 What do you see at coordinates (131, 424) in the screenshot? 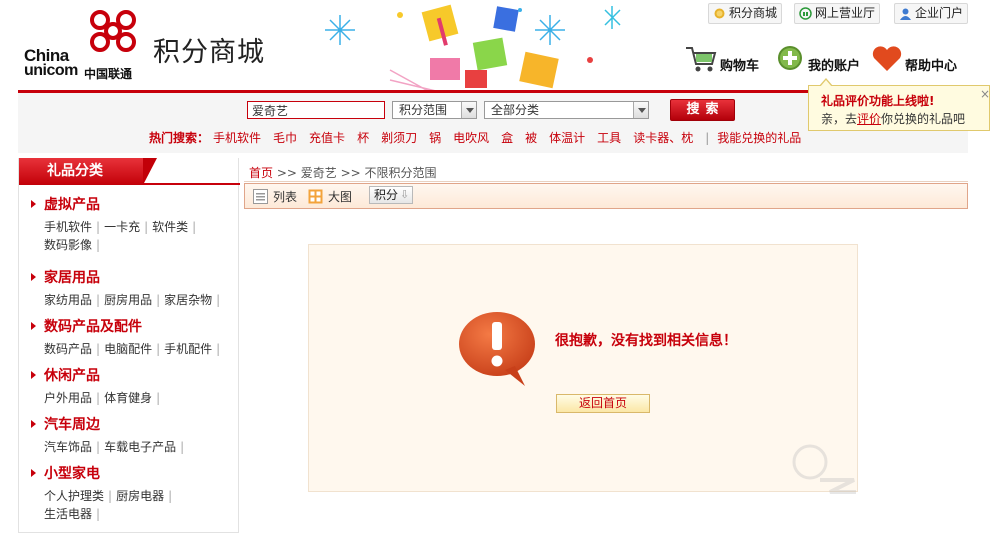
I see `category-title: 汽车周边` at bounding box center [131, 424].